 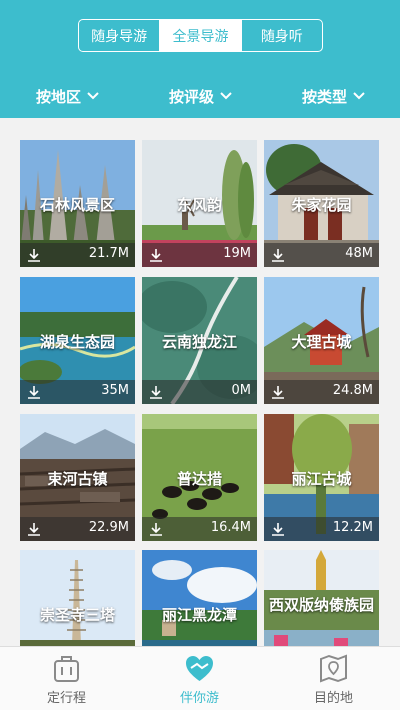 What do you see at coordinates (237, 253) in the screenshot?
I see `file-size: 19M` at bounding box center [237, 253].